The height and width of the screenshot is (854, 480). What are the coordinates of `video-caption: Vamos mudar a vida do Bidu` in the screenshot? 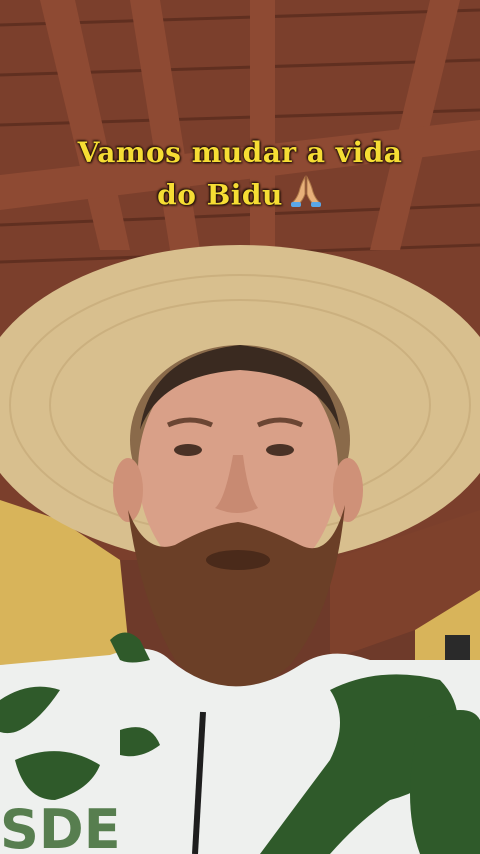 It's located at (240, 176).